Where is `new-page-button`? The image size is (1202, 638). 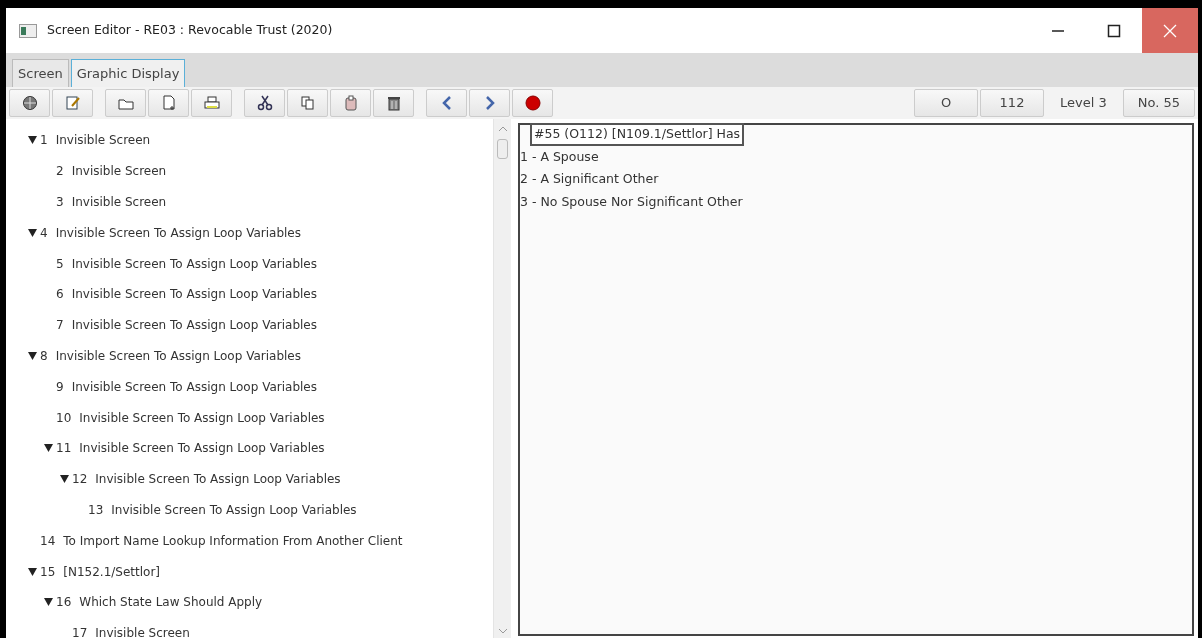 new-page-button is located at coordinates (168, 103).